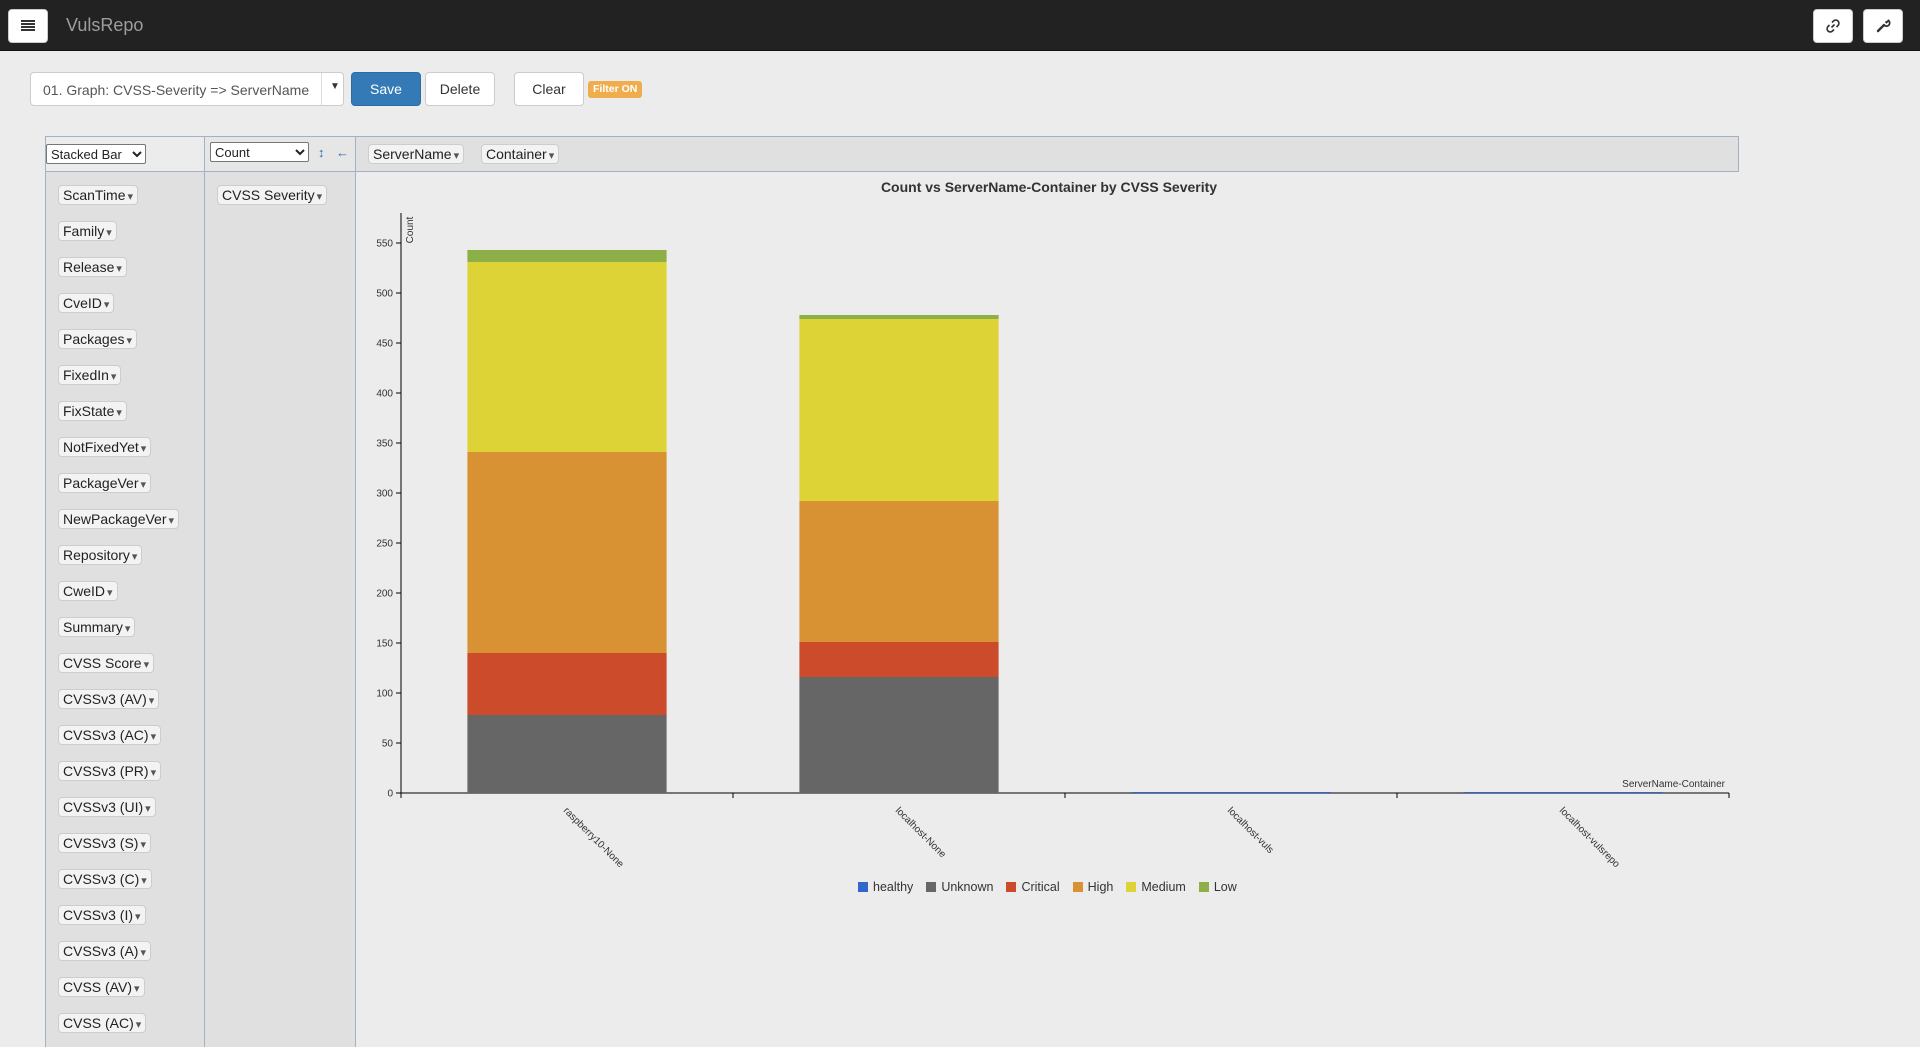 Image resolution: width=1920 pixels, height=1047 pixels. I want to click on attr-family: Family ▾, so click(87, 231).